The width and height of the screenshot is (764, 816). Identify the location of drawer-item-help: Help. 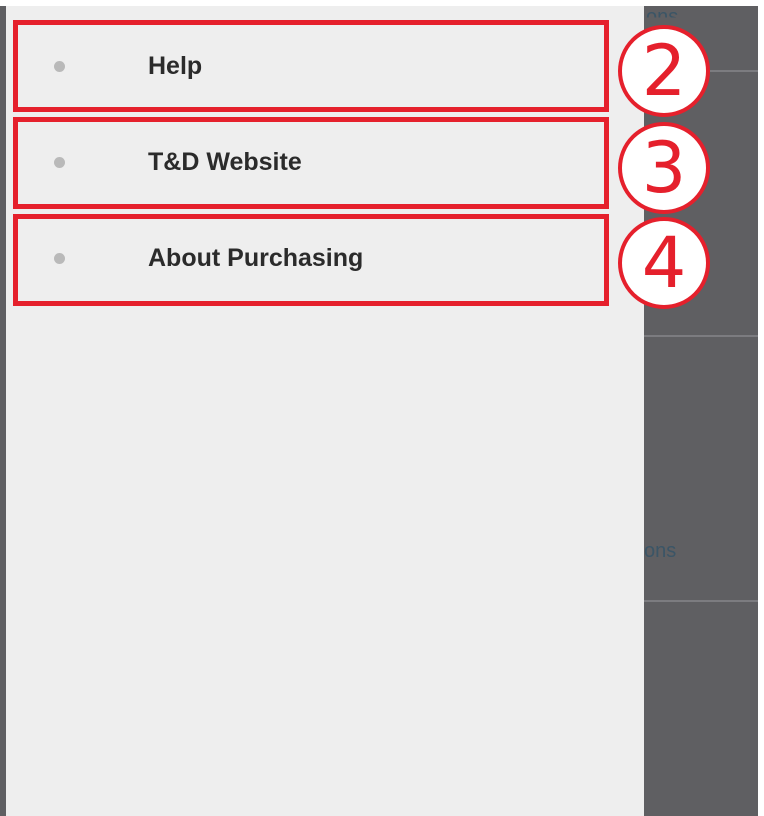
(306, 66).